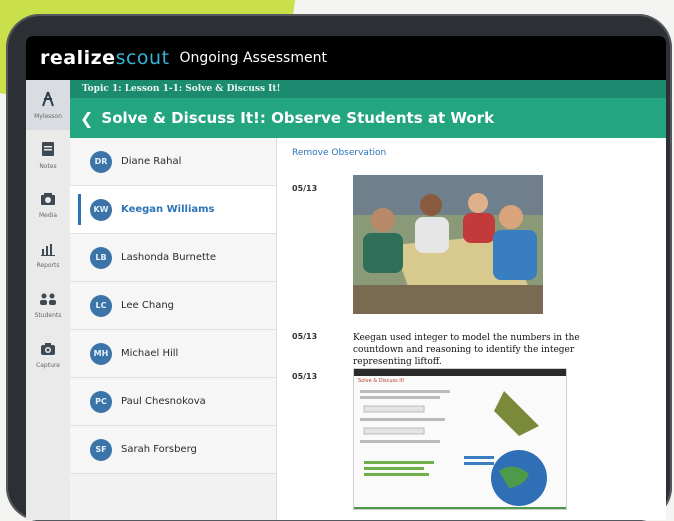 The image size is (674, 521). I want to click on app-title: Ongoing Assessment, so click(253, 58).